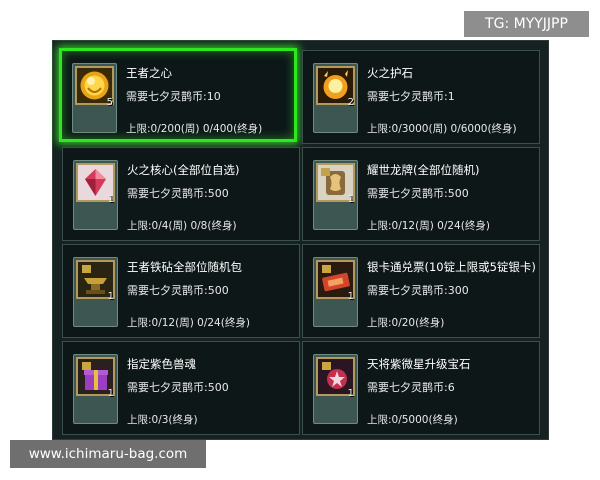  Describe the element at coordinates (406, 323) in the screenshot. I see `item-limit: 上限:0/20(终身)` at that location.